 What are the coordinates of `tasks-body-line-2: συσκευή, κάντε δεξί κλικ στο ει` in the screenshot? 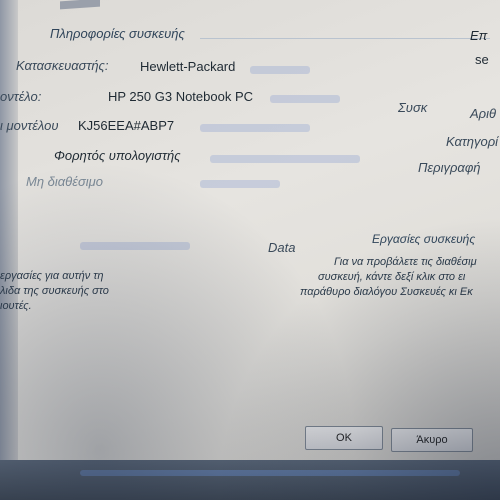 It's located at (392, 277).